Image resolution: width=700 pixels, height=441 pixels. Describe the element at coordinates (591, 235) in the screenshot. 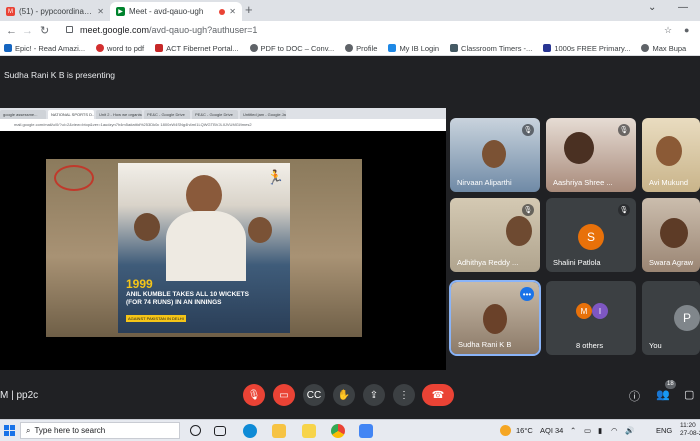

I see `participant-tile: S 🎙 Shalini Patlola` at that location.